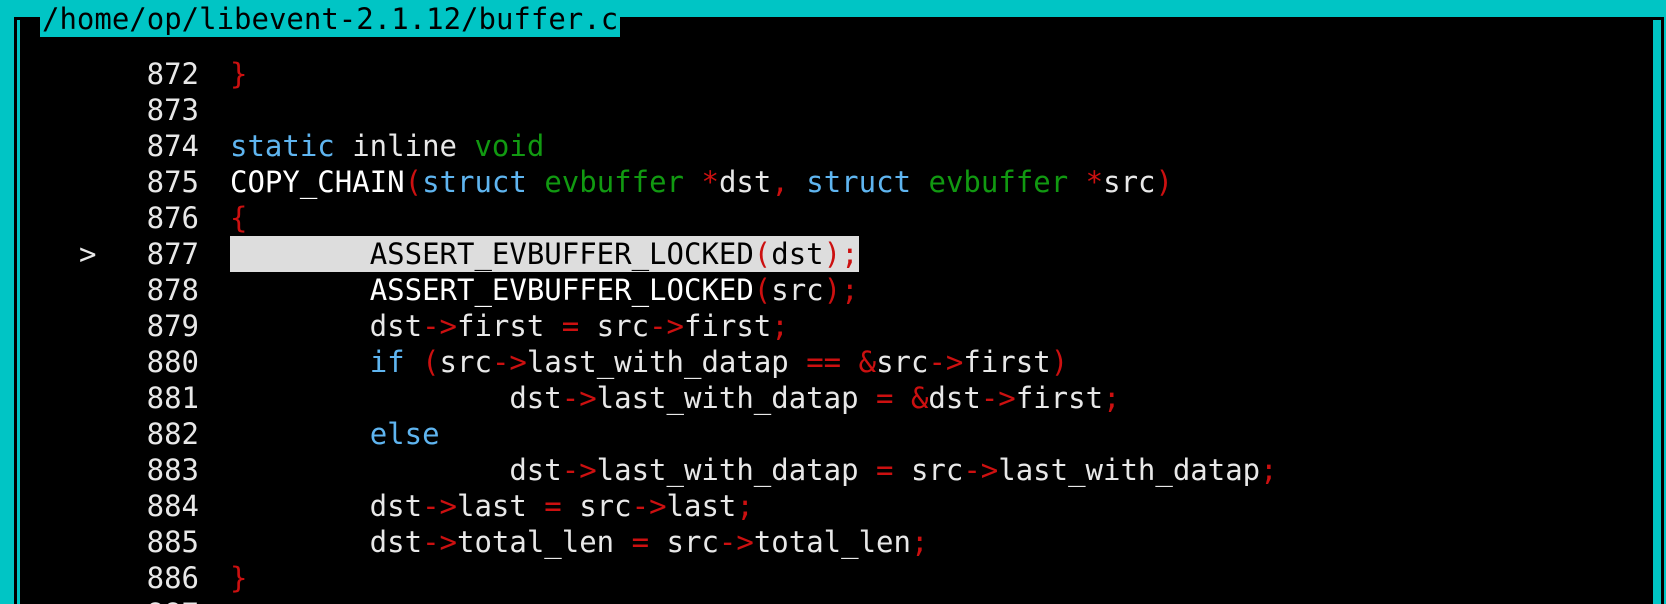  I want to click on line-number: 877, so click(172, 254).